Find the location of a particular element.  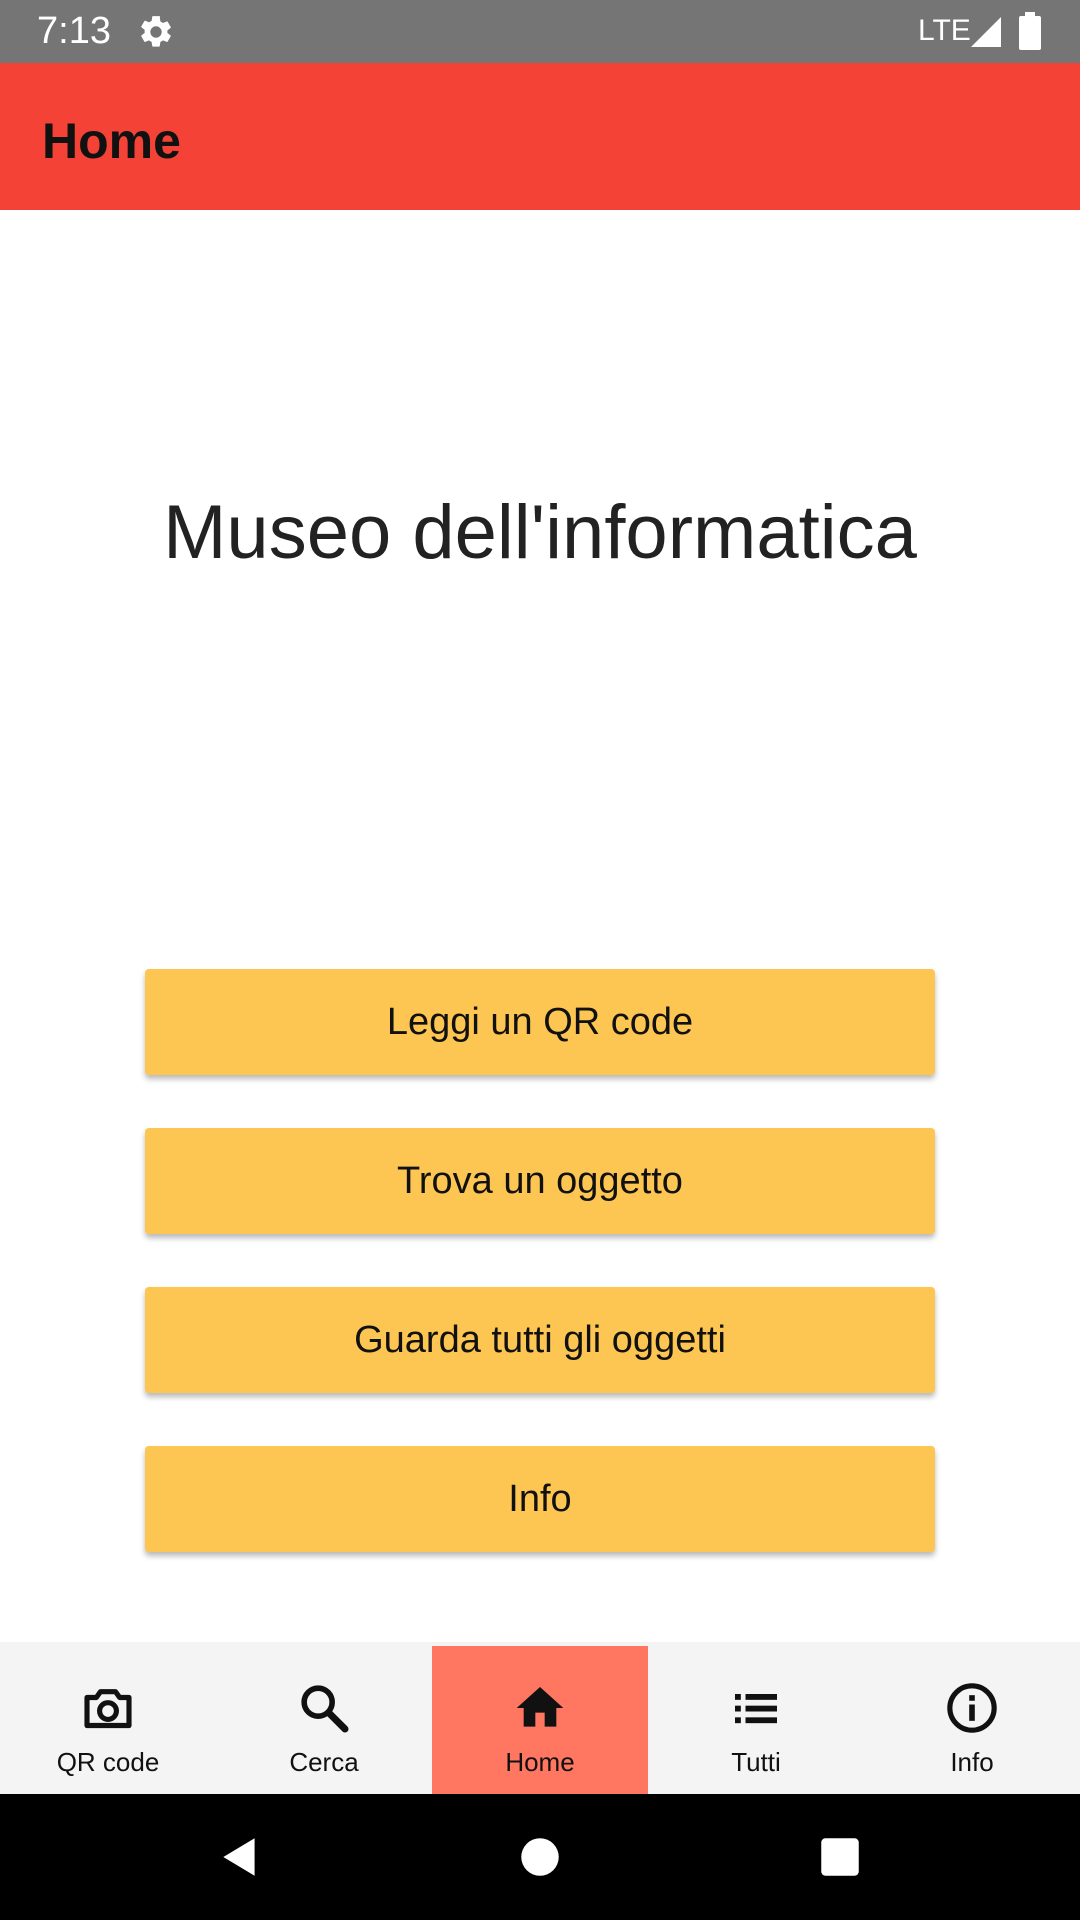

status-bar: 7:13 LTE is located at coordinates (540, 31).